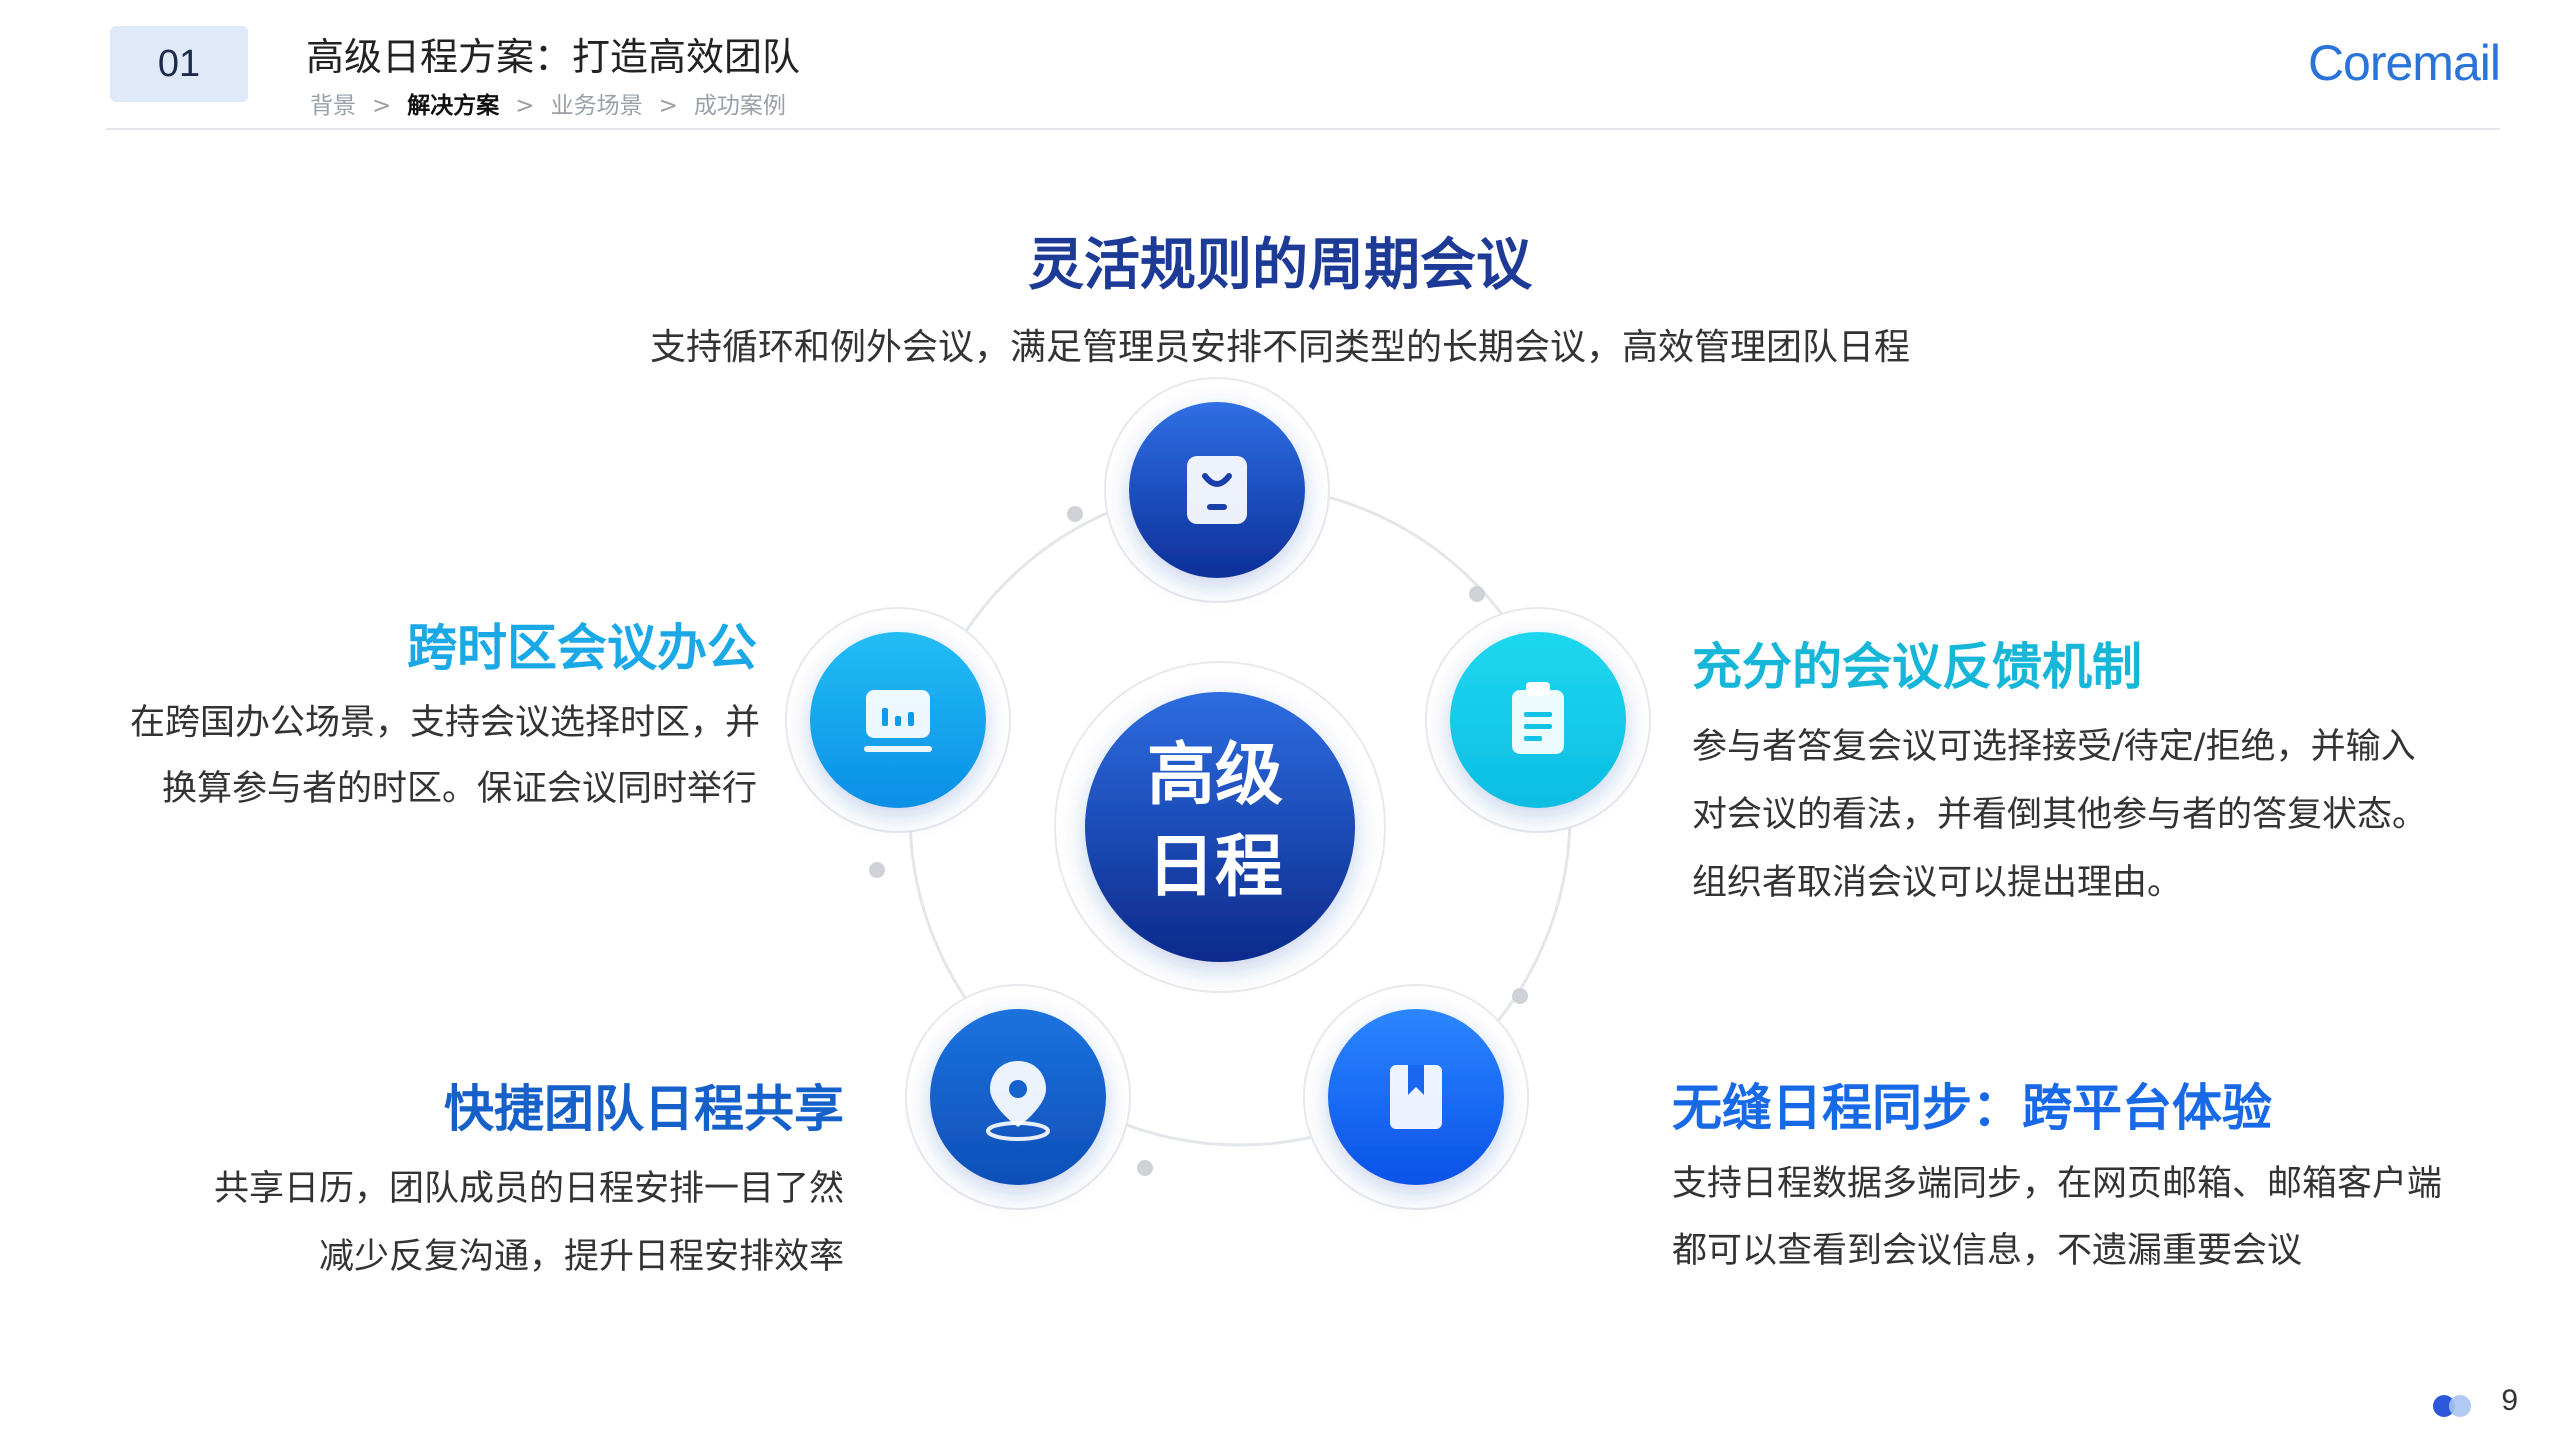 The width and height of the screenshot is (2560, 1440). What do you see at coordinates (1917, 667) in the screenshot?
I see `feature-title-feedback: 充分的会议反馈机制` at bounding box center [1917, 667].